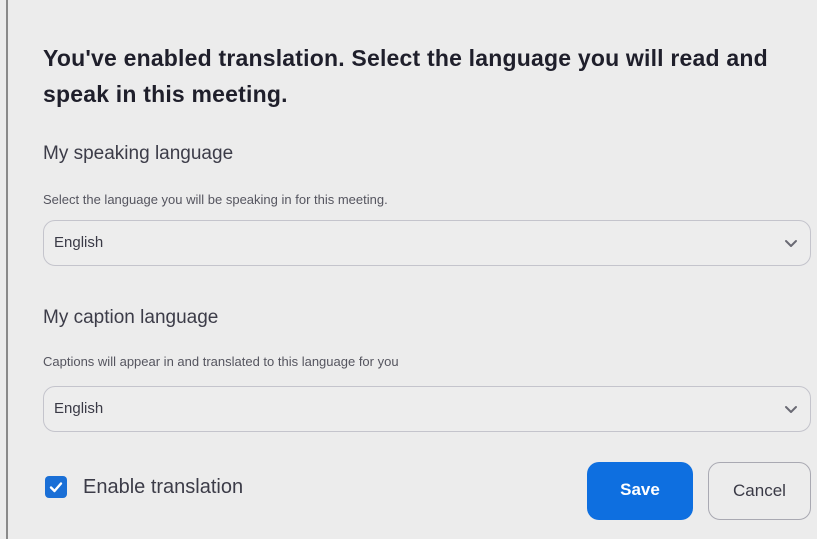 The height and width of the screenshot is (539, 817). What do you see at coordinates (79, 408) in the screenshot?
I see `caption-language-value: English` at bounding box center [79, 408].